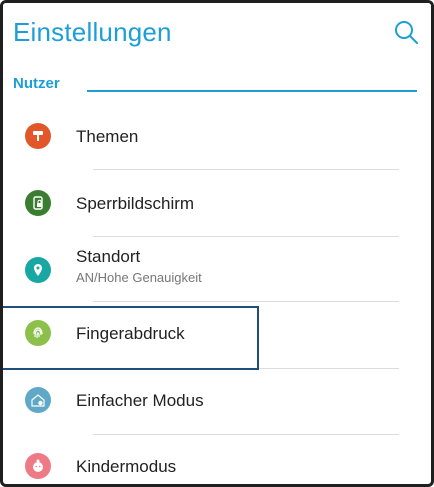  Describe the element at coordinates (38, 466) in the screenshot. I see `kid-mode-icon` at that location.